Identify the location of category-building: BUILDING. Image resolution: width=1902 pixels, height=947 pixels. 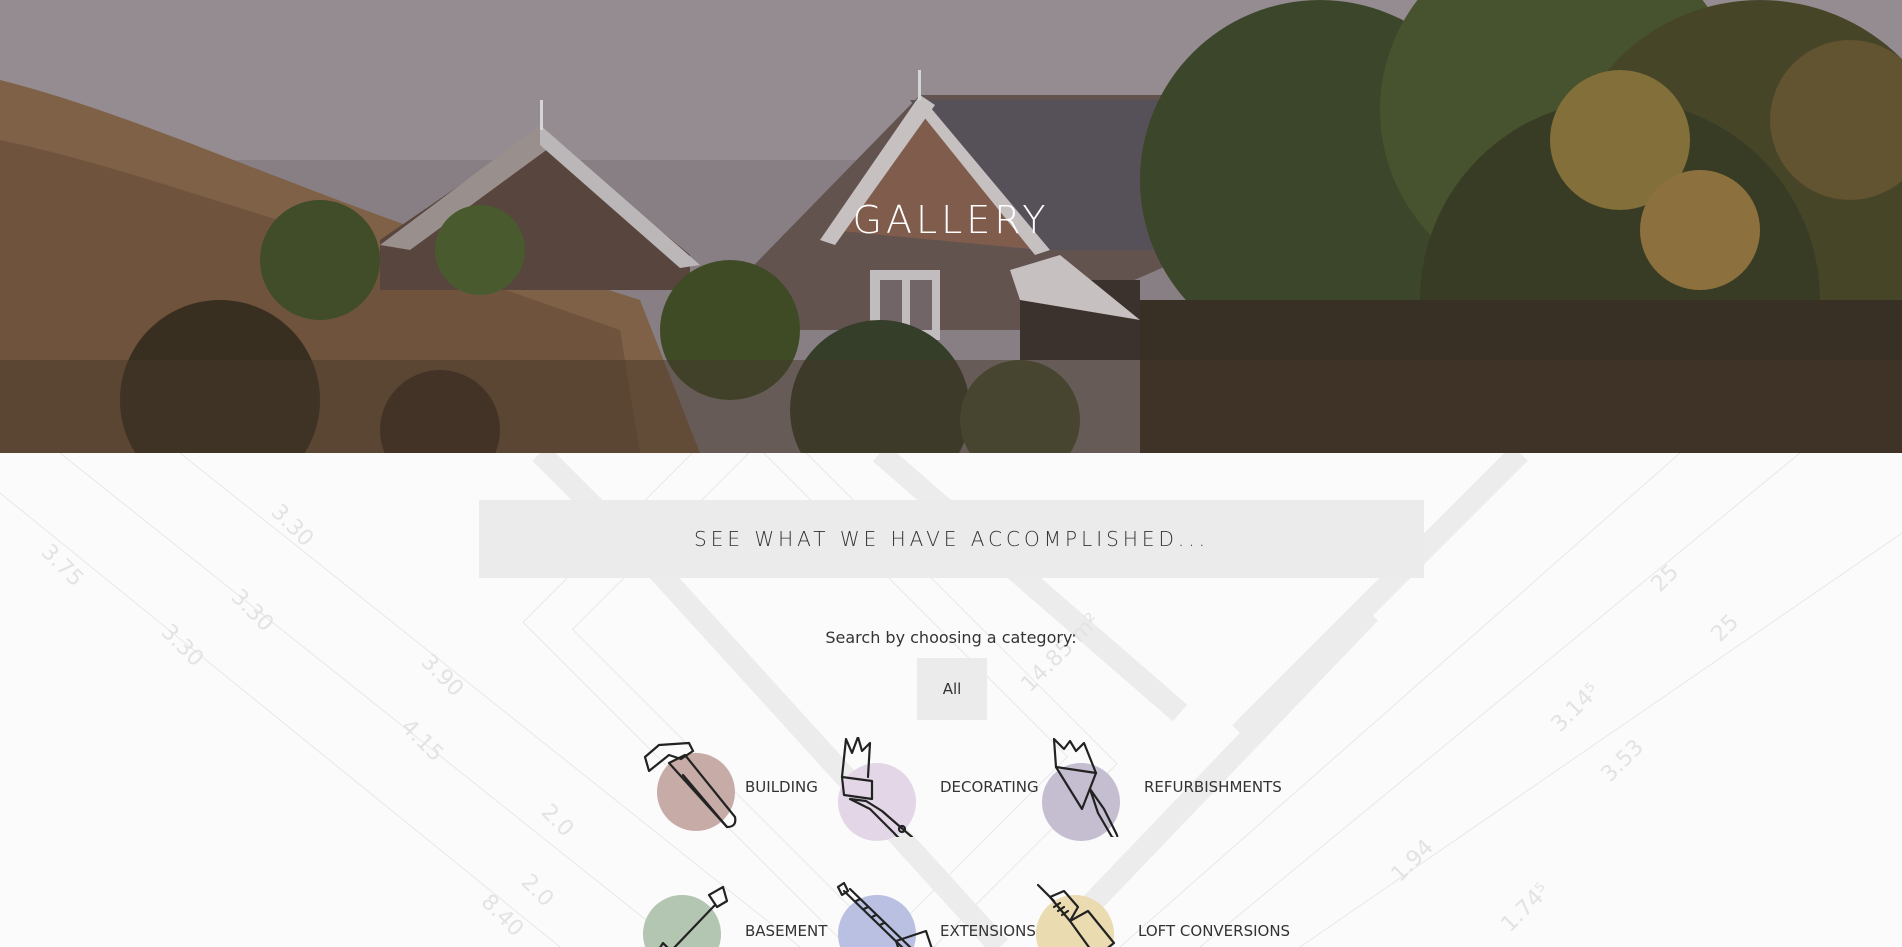
(729, 787).